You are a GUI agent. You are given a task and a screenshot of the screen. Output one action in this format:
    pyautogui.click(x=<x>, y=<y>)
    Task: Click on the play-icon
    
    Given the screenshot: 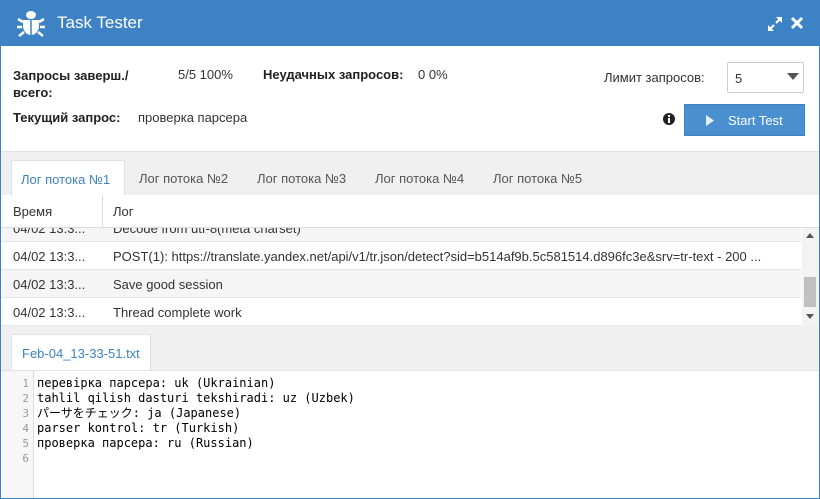 What is the action you would take?
    pyautogui.click(x=710, y=120)
    